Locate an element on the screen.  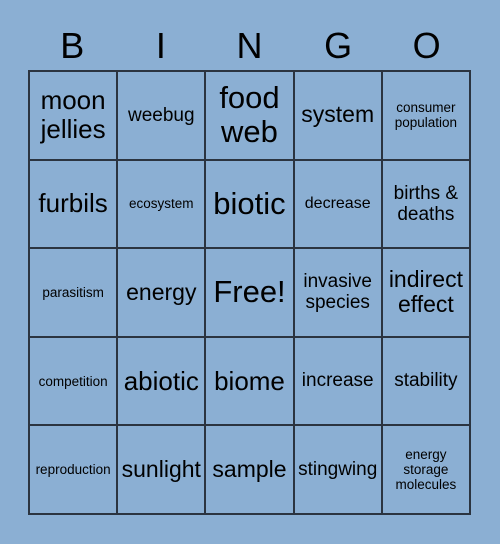
bingo-cell-r1c4: system is located at coordinates (338, 116).